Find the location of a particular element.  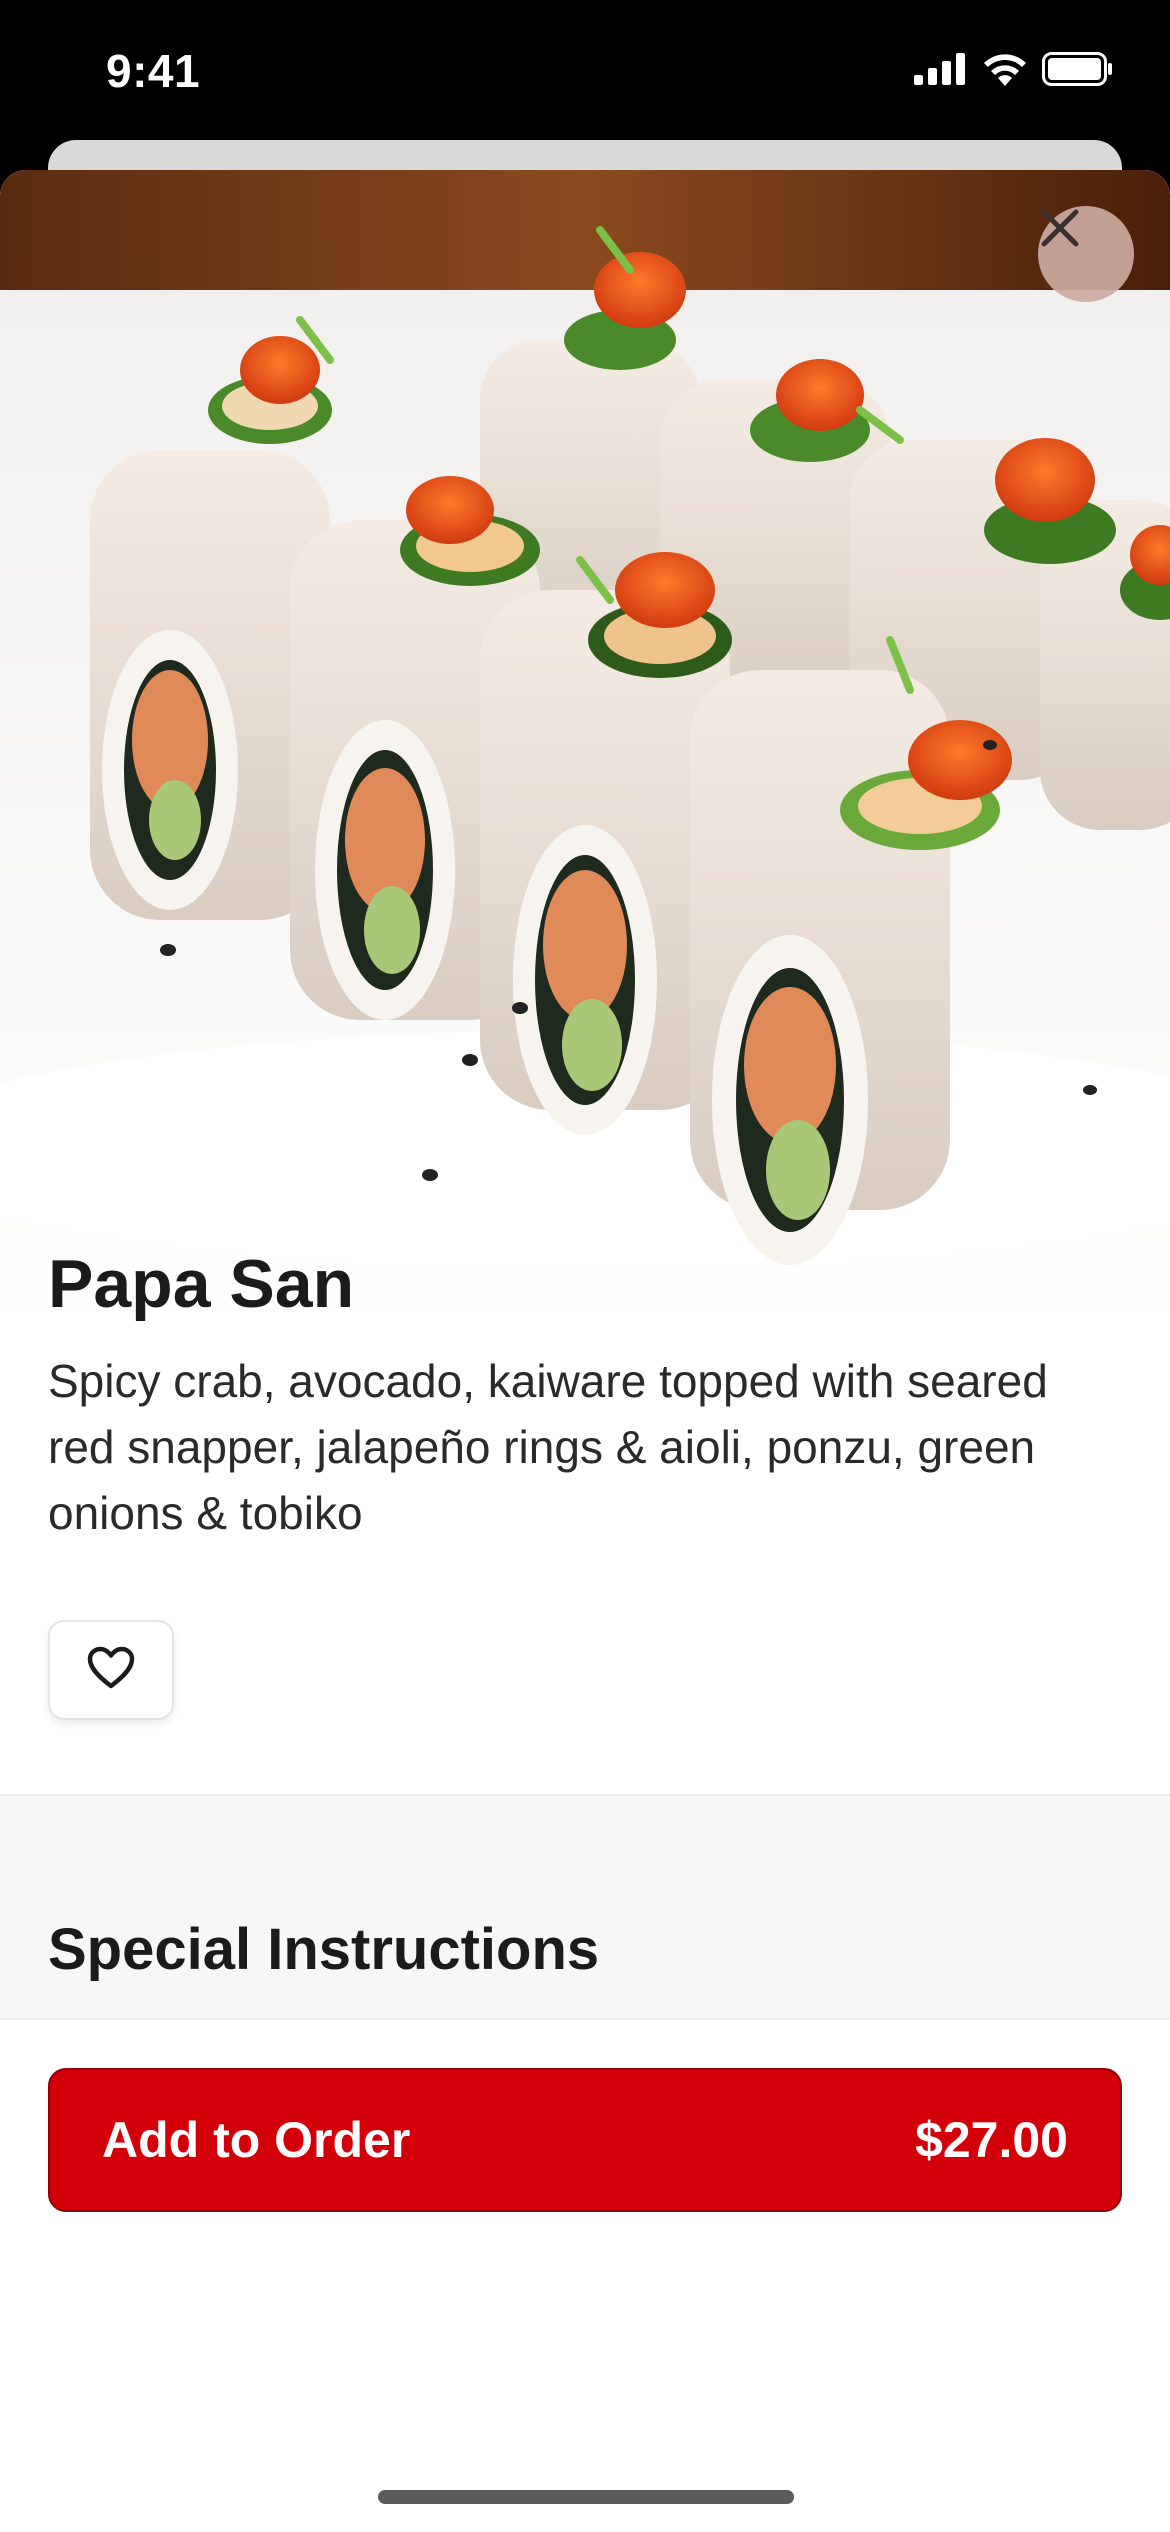

status-bar: 9:41 is located at coordinates (585, 75).